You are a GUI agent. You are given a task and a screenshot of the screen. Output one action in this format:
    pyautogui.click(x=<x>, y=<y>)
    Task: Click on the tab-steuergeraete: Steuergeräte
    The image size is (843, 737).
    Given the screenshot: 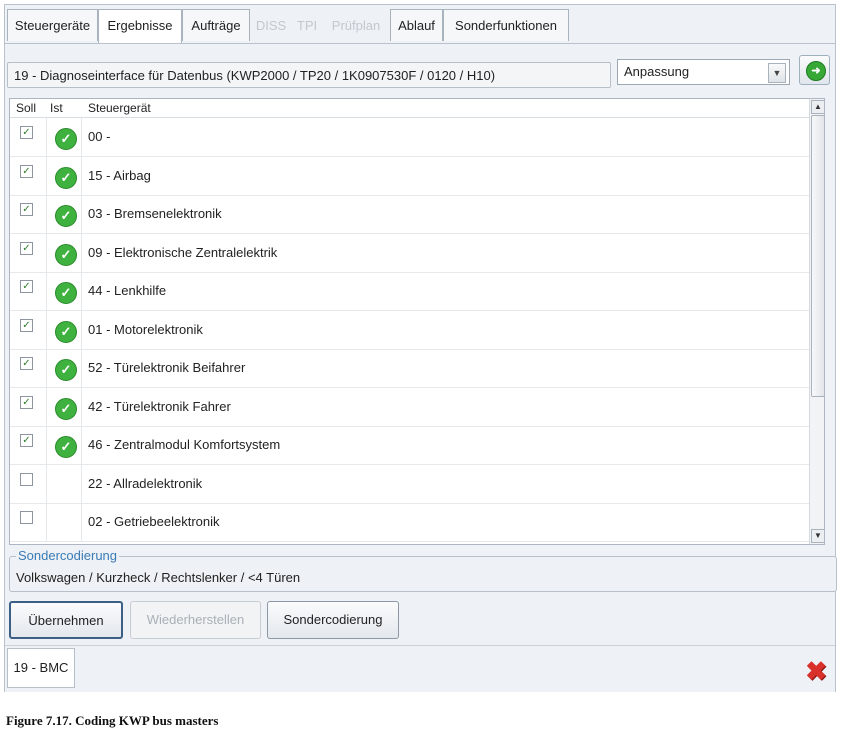 What is the action you would take?
    pyautogui.click(x=52, y=25)
    